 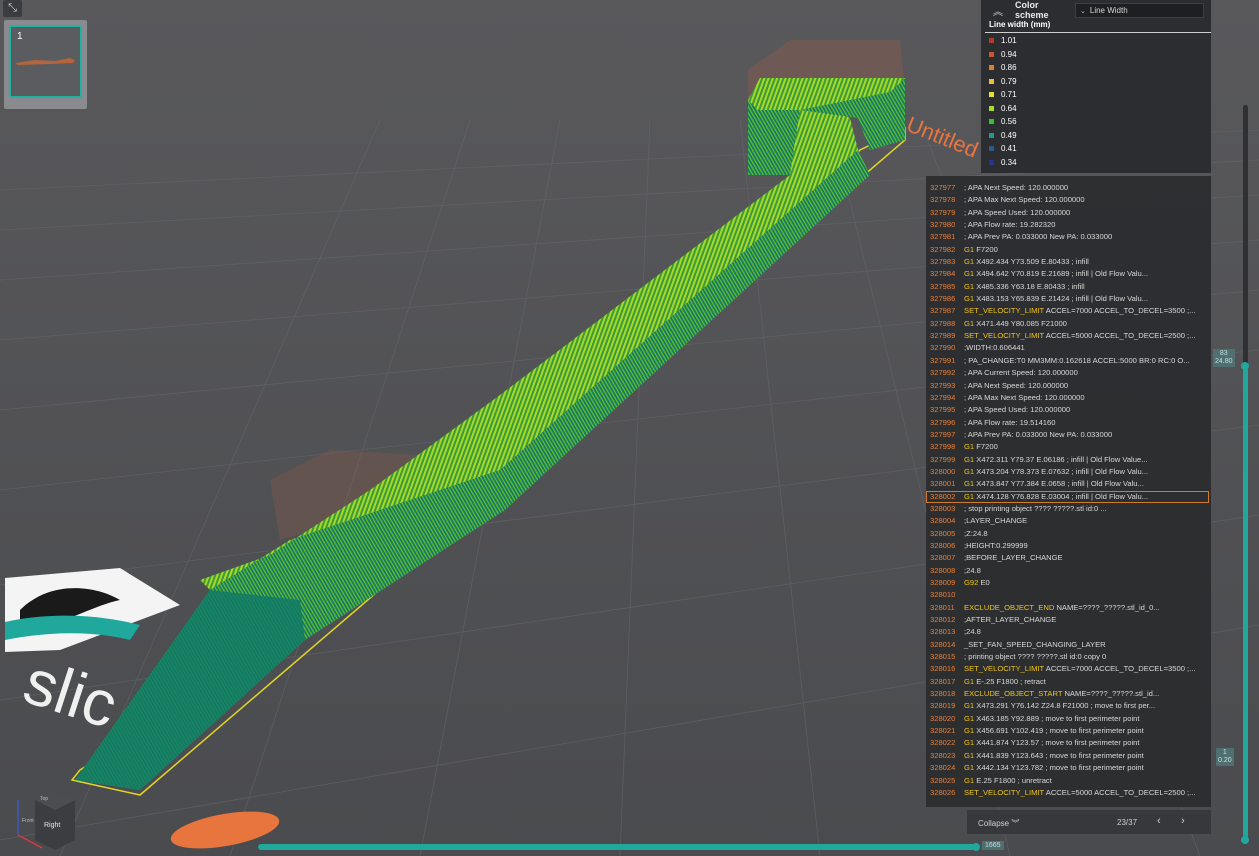 What do you see at coordinates (943, 323) in the screenshot?
I see `line-number: 327988` at bounding box center [943, 323].